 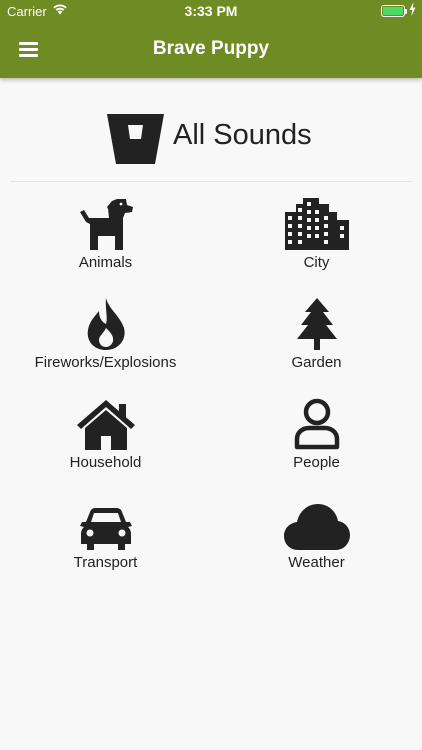 I want to click on battery-level, so click(x=393, y=11).